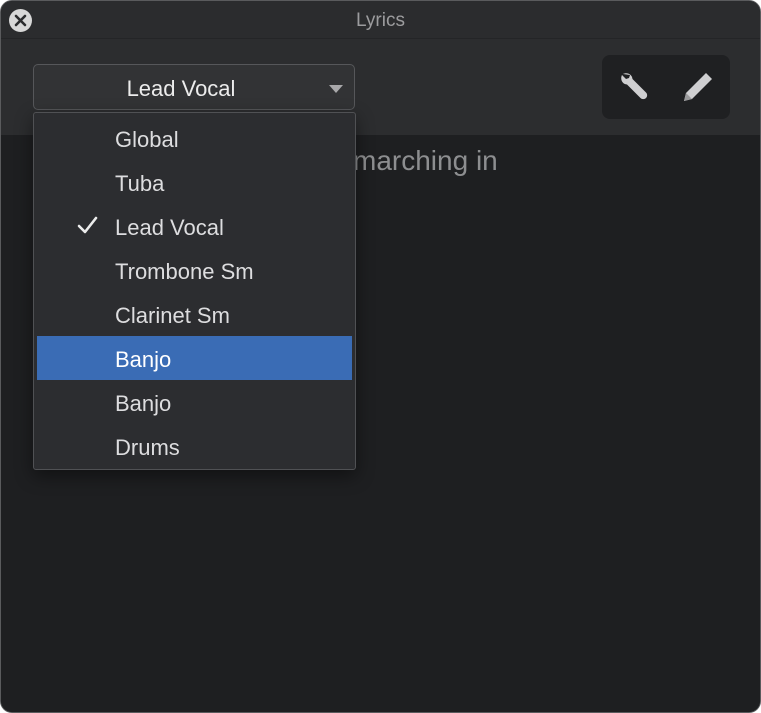 This screenshot has height=713, width=761. I want to click on menu-item: Trombone Sm, so click(194, 270).